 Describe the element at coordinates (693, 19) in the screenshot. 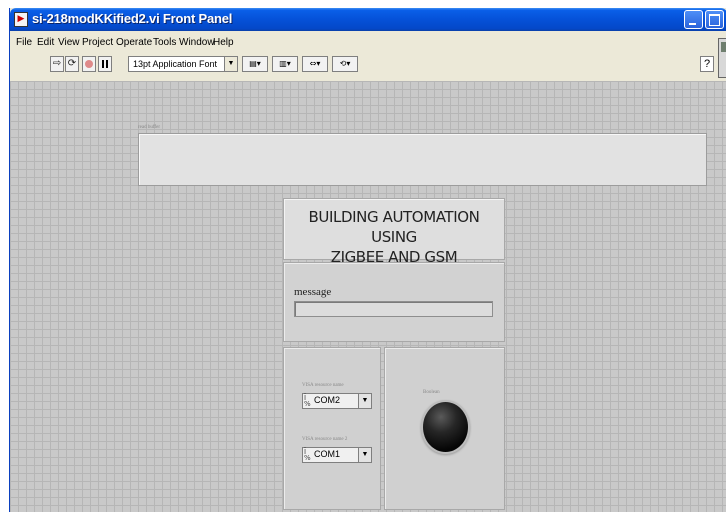

I see `minimize-button` at that location.